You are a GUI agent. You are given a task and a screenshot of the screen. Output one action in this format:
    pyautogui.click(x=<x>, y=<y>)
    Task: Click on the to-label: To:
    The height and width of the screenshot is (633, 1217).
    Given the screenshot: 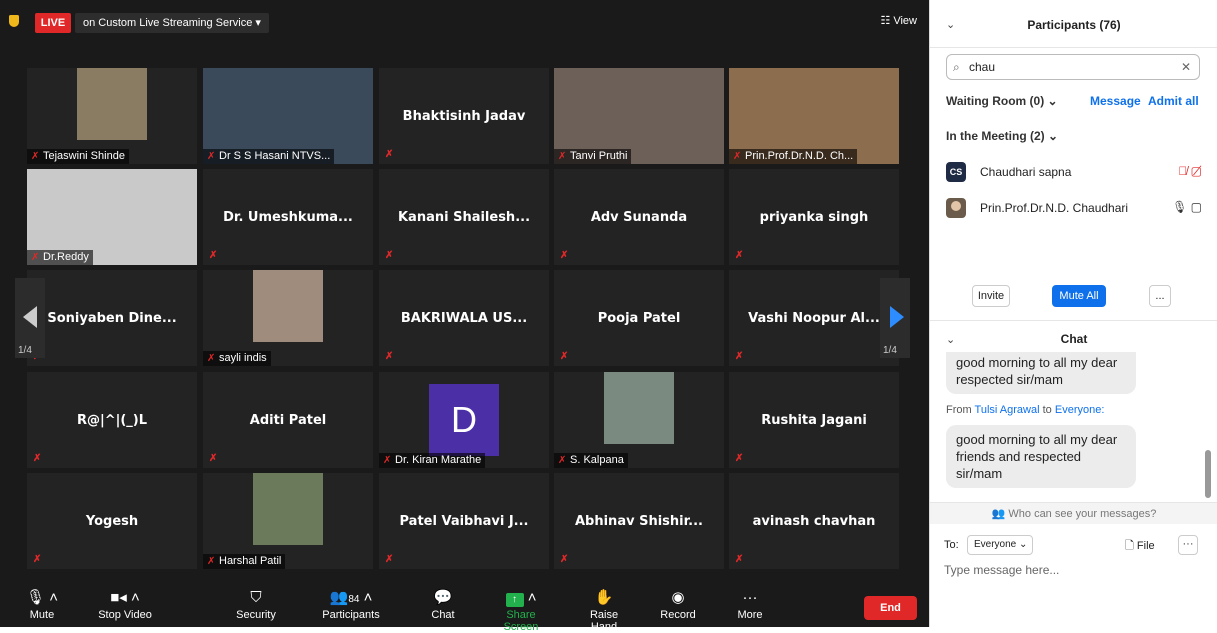 What is the action you would take?
    pyautogui.click(x=951, y=545)
    